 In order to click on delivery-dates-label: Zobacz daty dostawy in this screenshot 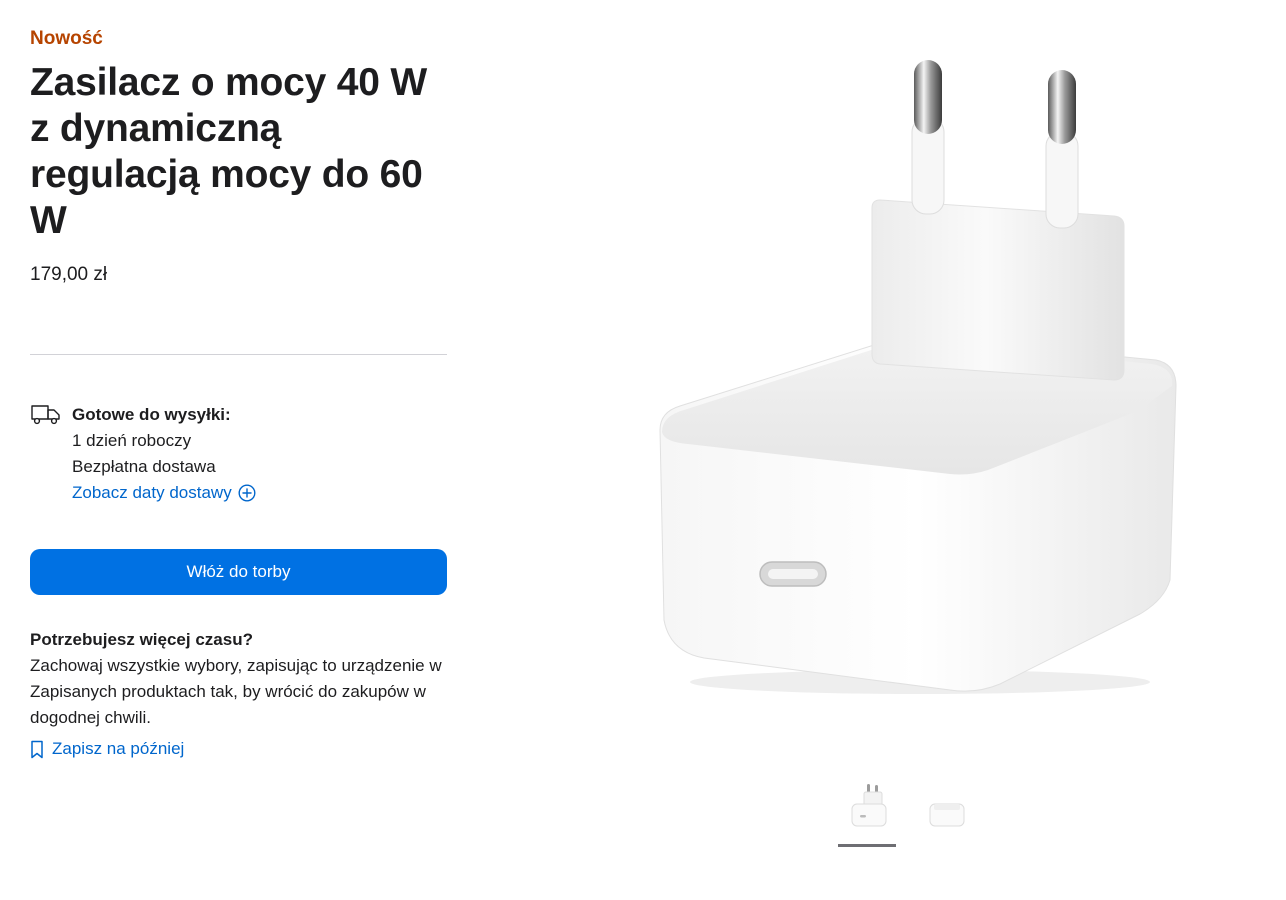, I will do `click(152, 492)`.